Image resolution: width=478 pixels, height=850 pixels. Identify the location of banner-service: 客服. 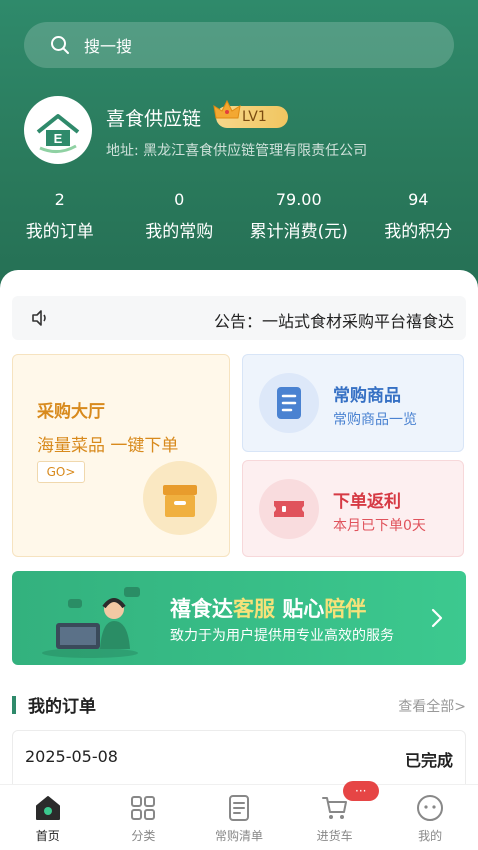
(254, 609).